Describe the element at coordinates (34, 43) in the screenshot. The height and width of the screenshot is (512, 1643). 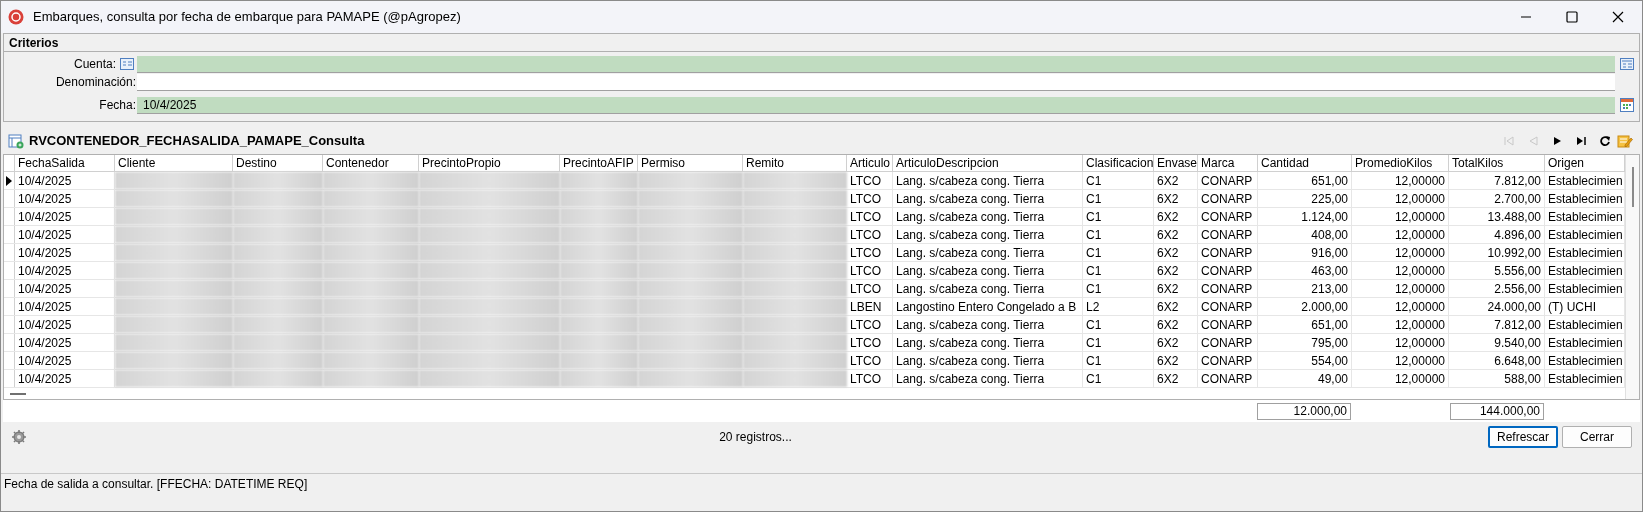
I see `section-title: Criterios` at that location.